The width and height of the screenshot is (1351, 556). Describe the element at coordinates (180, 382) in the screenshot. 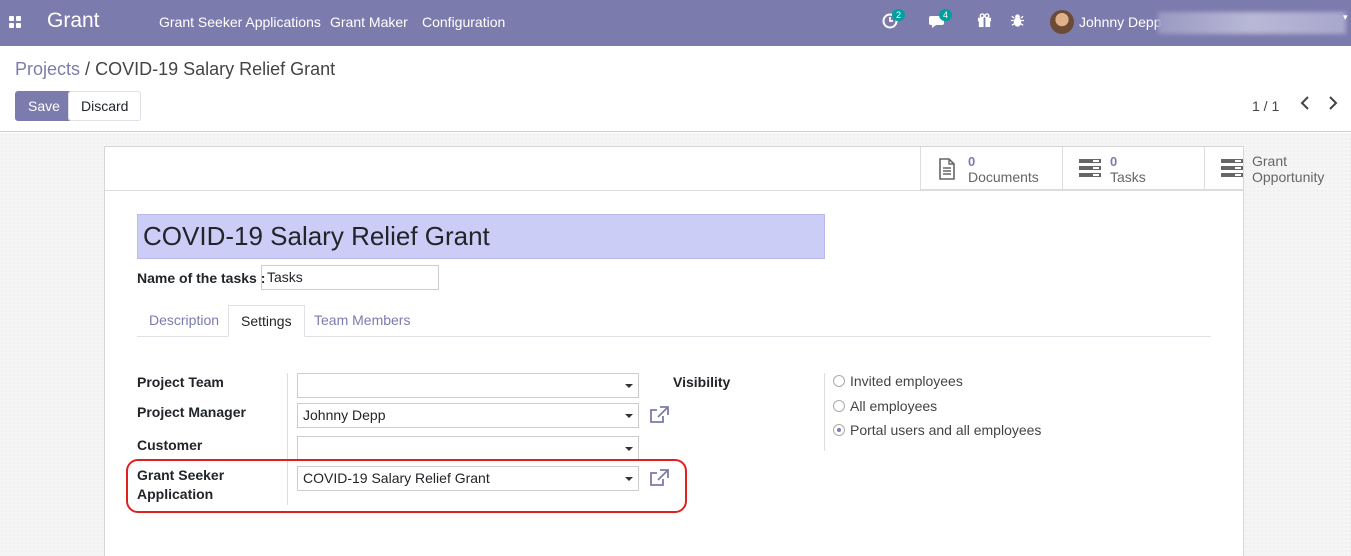

I see `project-team-label: Project Team` at that location.